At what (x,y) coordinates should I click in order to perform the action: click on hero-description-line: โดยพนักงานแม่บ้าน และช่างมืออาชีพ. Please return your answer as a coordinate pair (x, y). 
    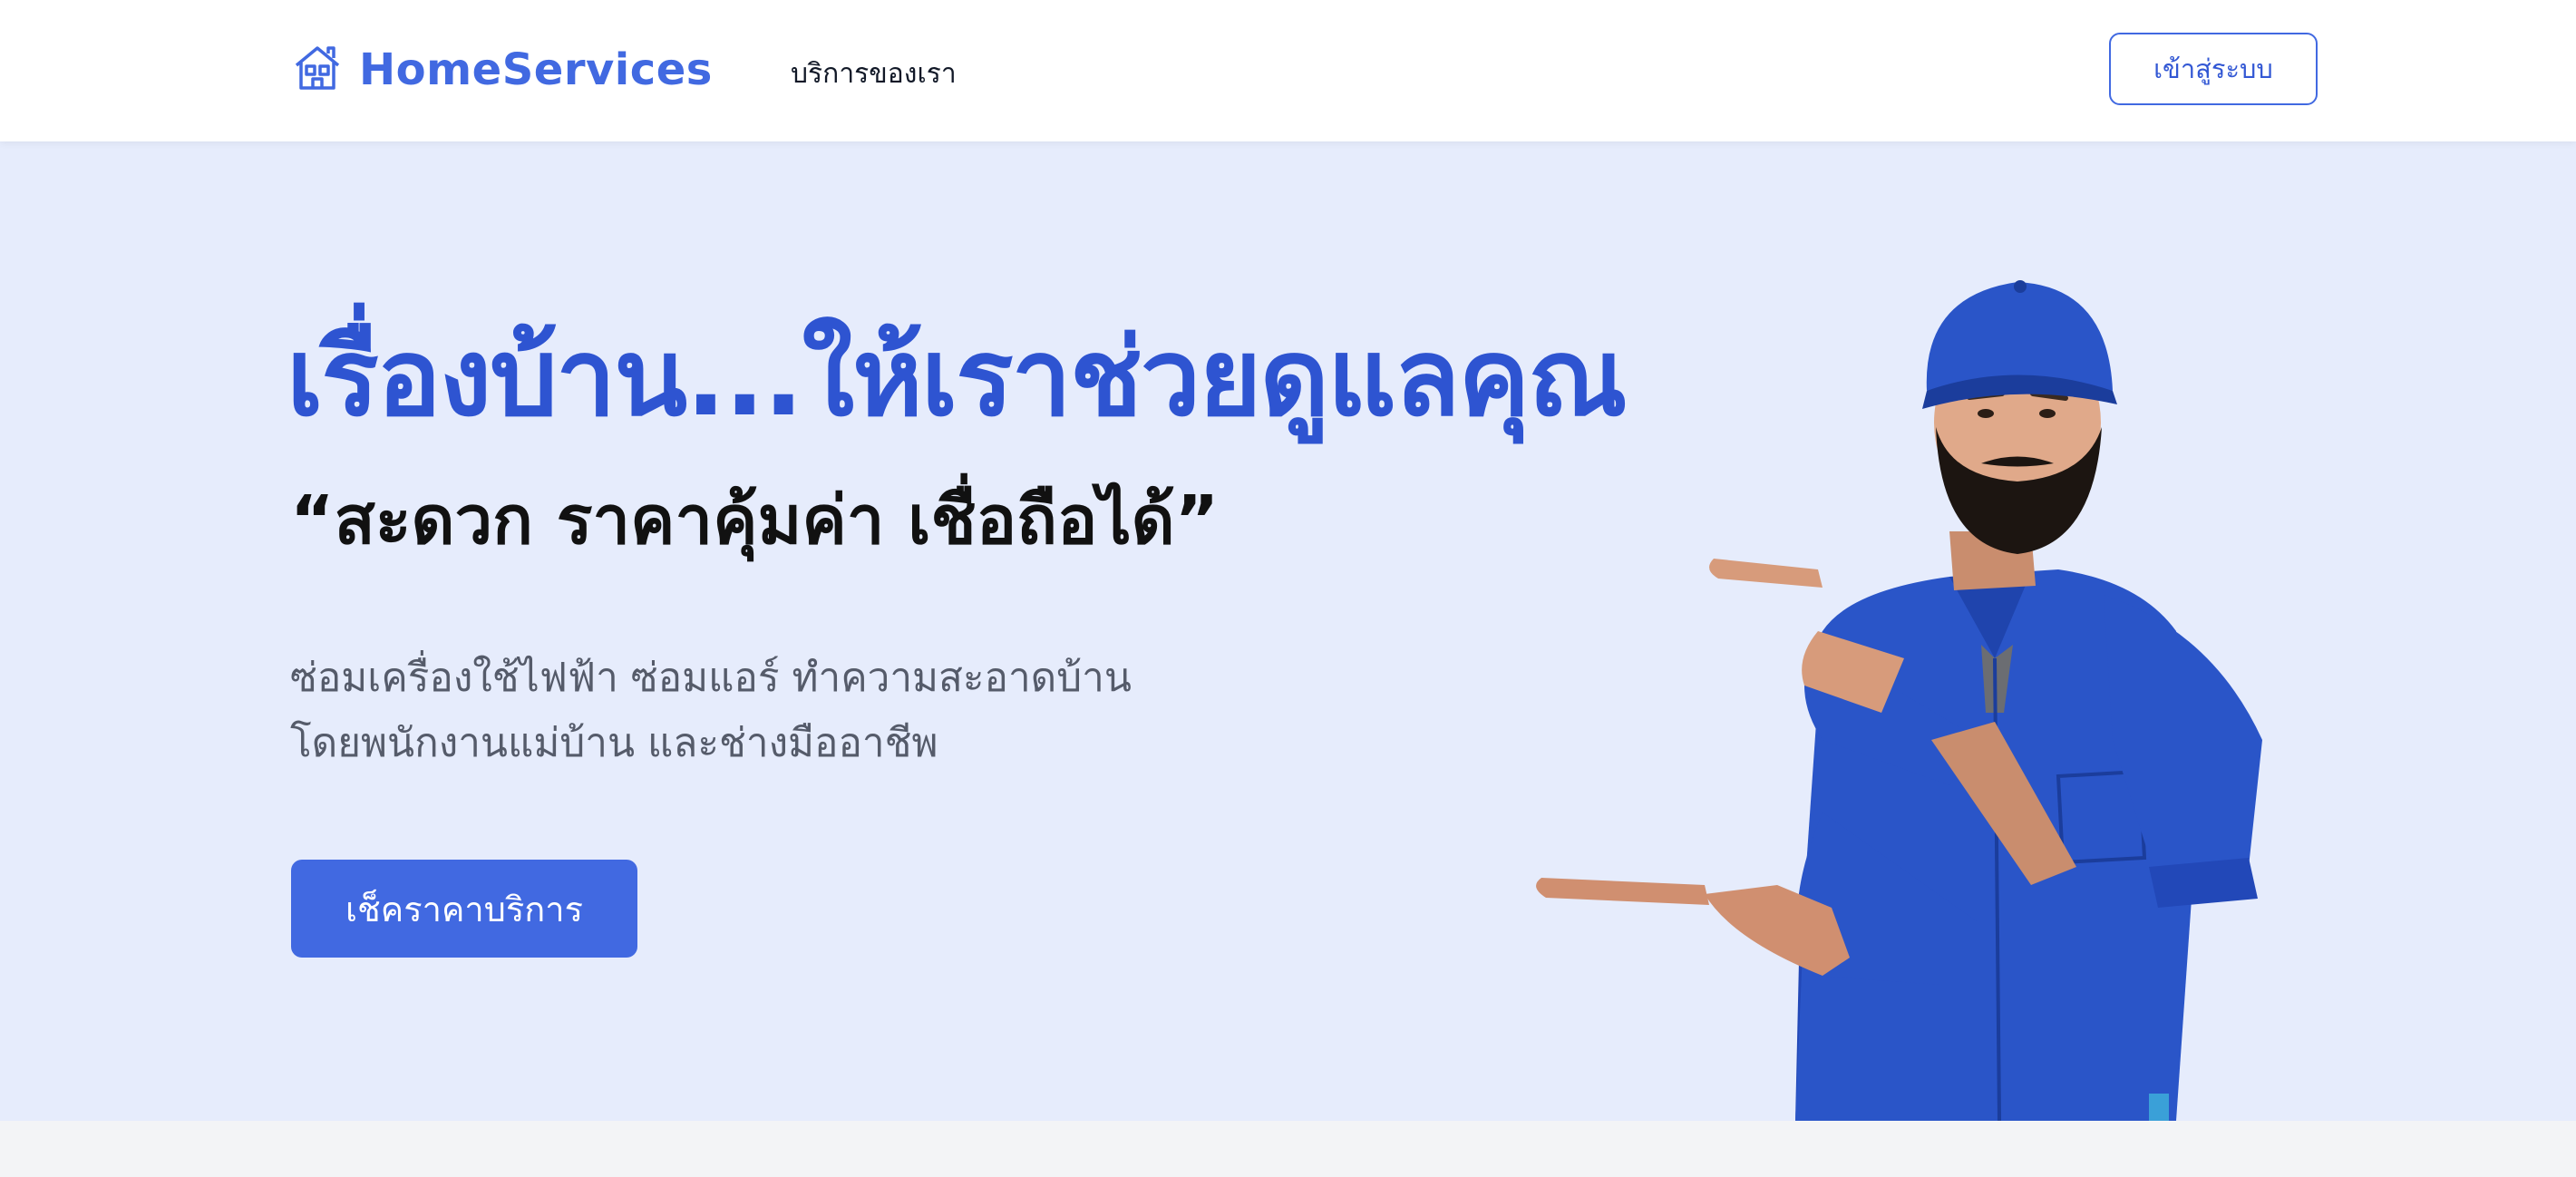
    Looking at the image, I should click on (614, 743).